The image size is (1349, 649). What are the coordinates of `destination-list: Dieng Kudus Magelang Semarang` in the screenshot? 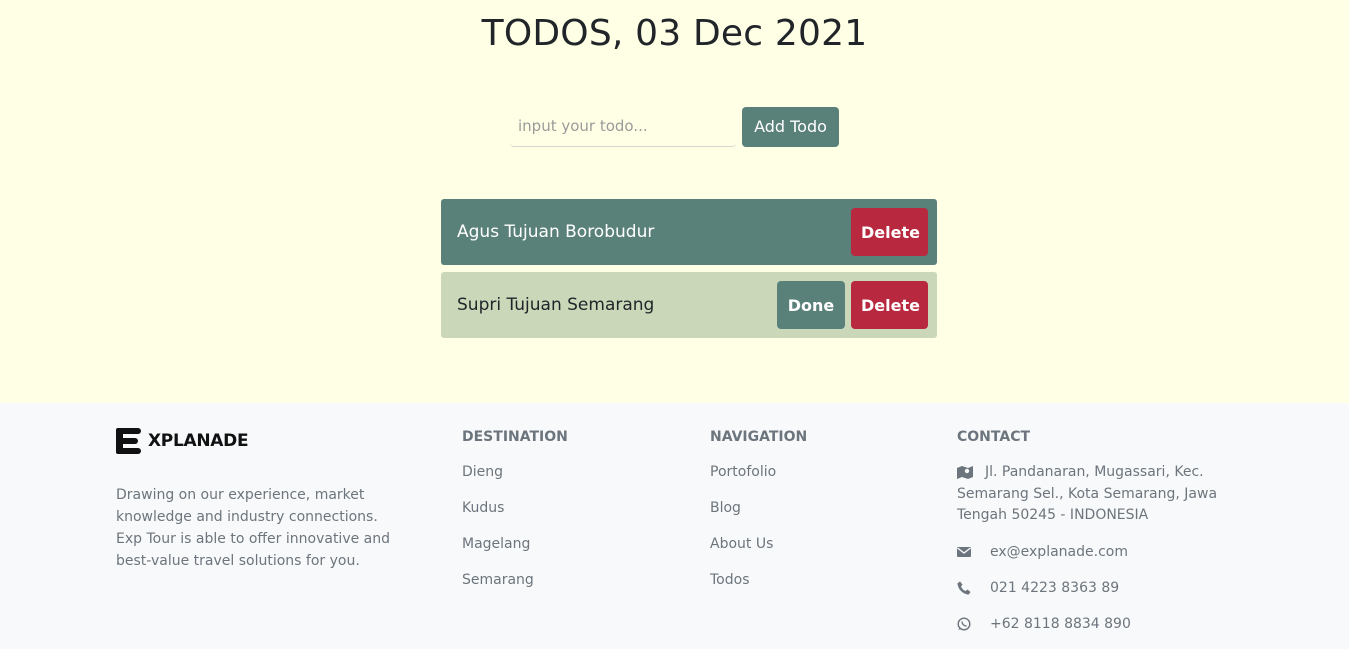 It's located at (515, 526).